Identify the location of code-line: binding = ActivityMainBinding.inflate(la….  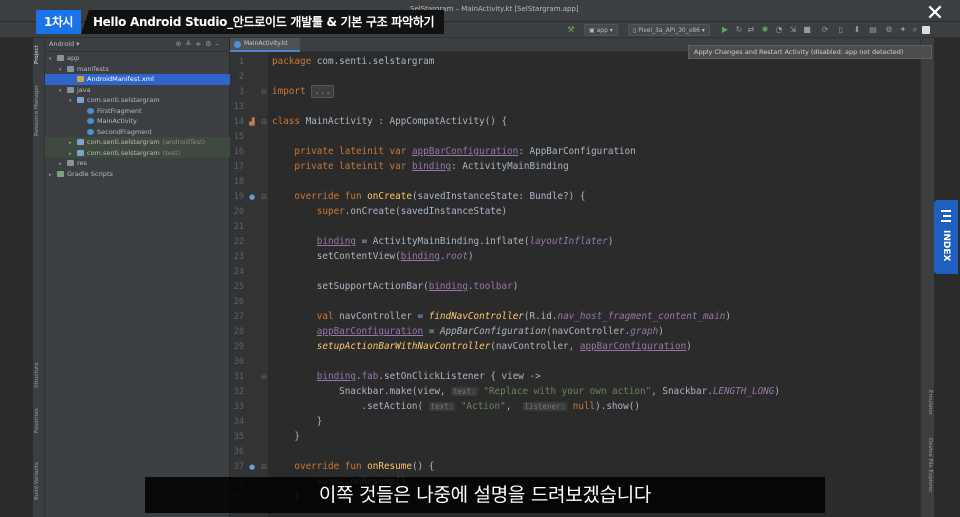
(443, 242).